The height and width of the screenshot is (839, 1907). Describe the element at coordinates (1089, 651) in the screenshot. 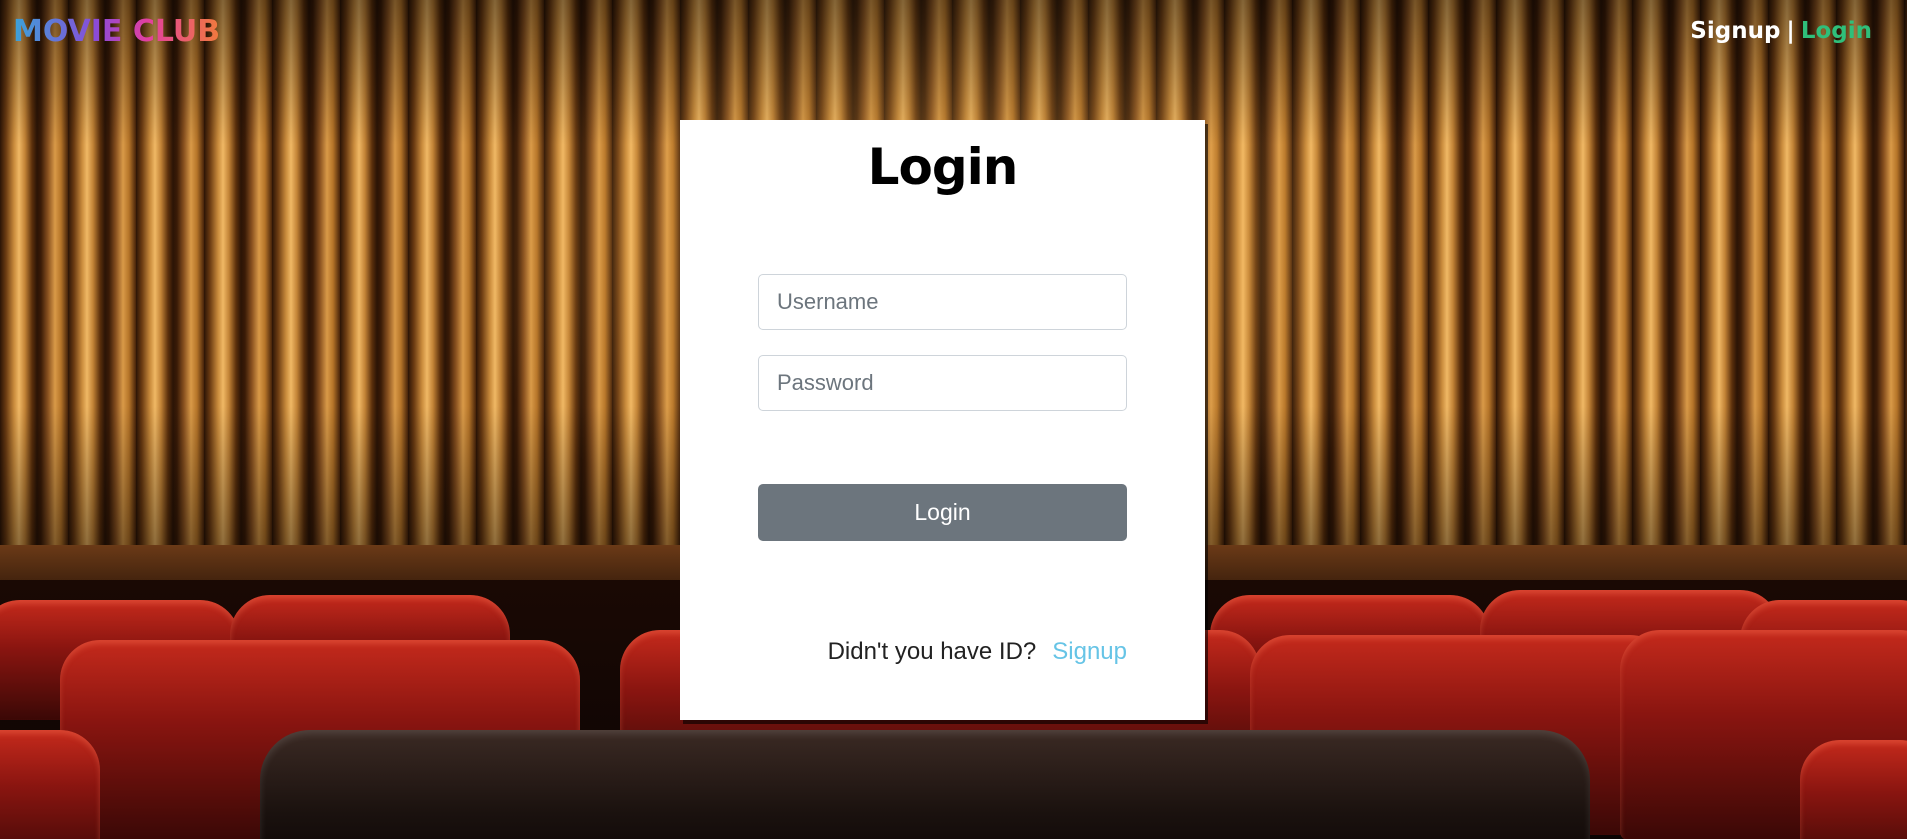

I see `signup-link: Signup` at that location.